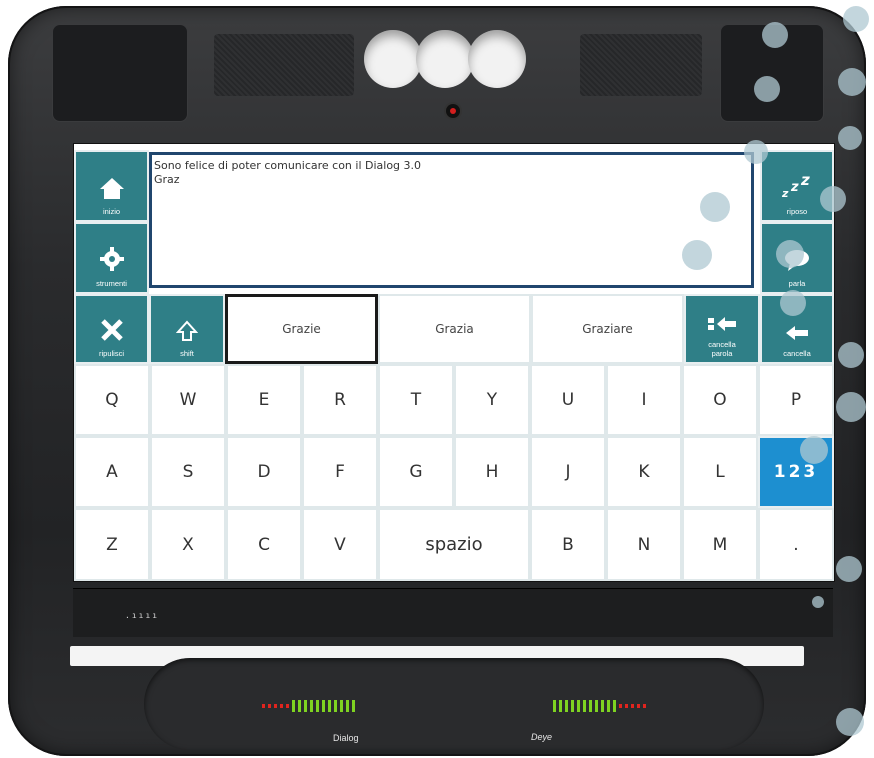  Describe the element at coordinates (796, 400) in the screenshot. I see `key-p: P` at that location.